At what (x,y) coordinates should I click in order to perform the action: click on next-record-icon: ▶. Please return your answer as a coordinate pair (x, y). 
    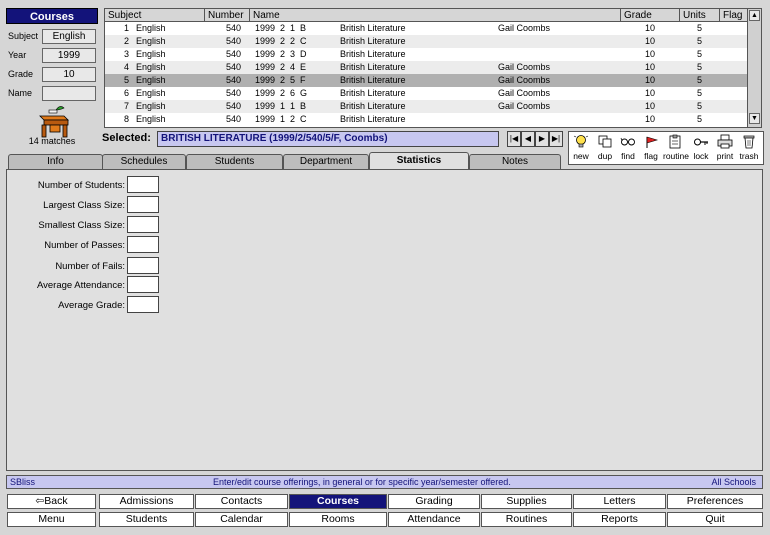
    Looking at the image, I should click on (542, 139).